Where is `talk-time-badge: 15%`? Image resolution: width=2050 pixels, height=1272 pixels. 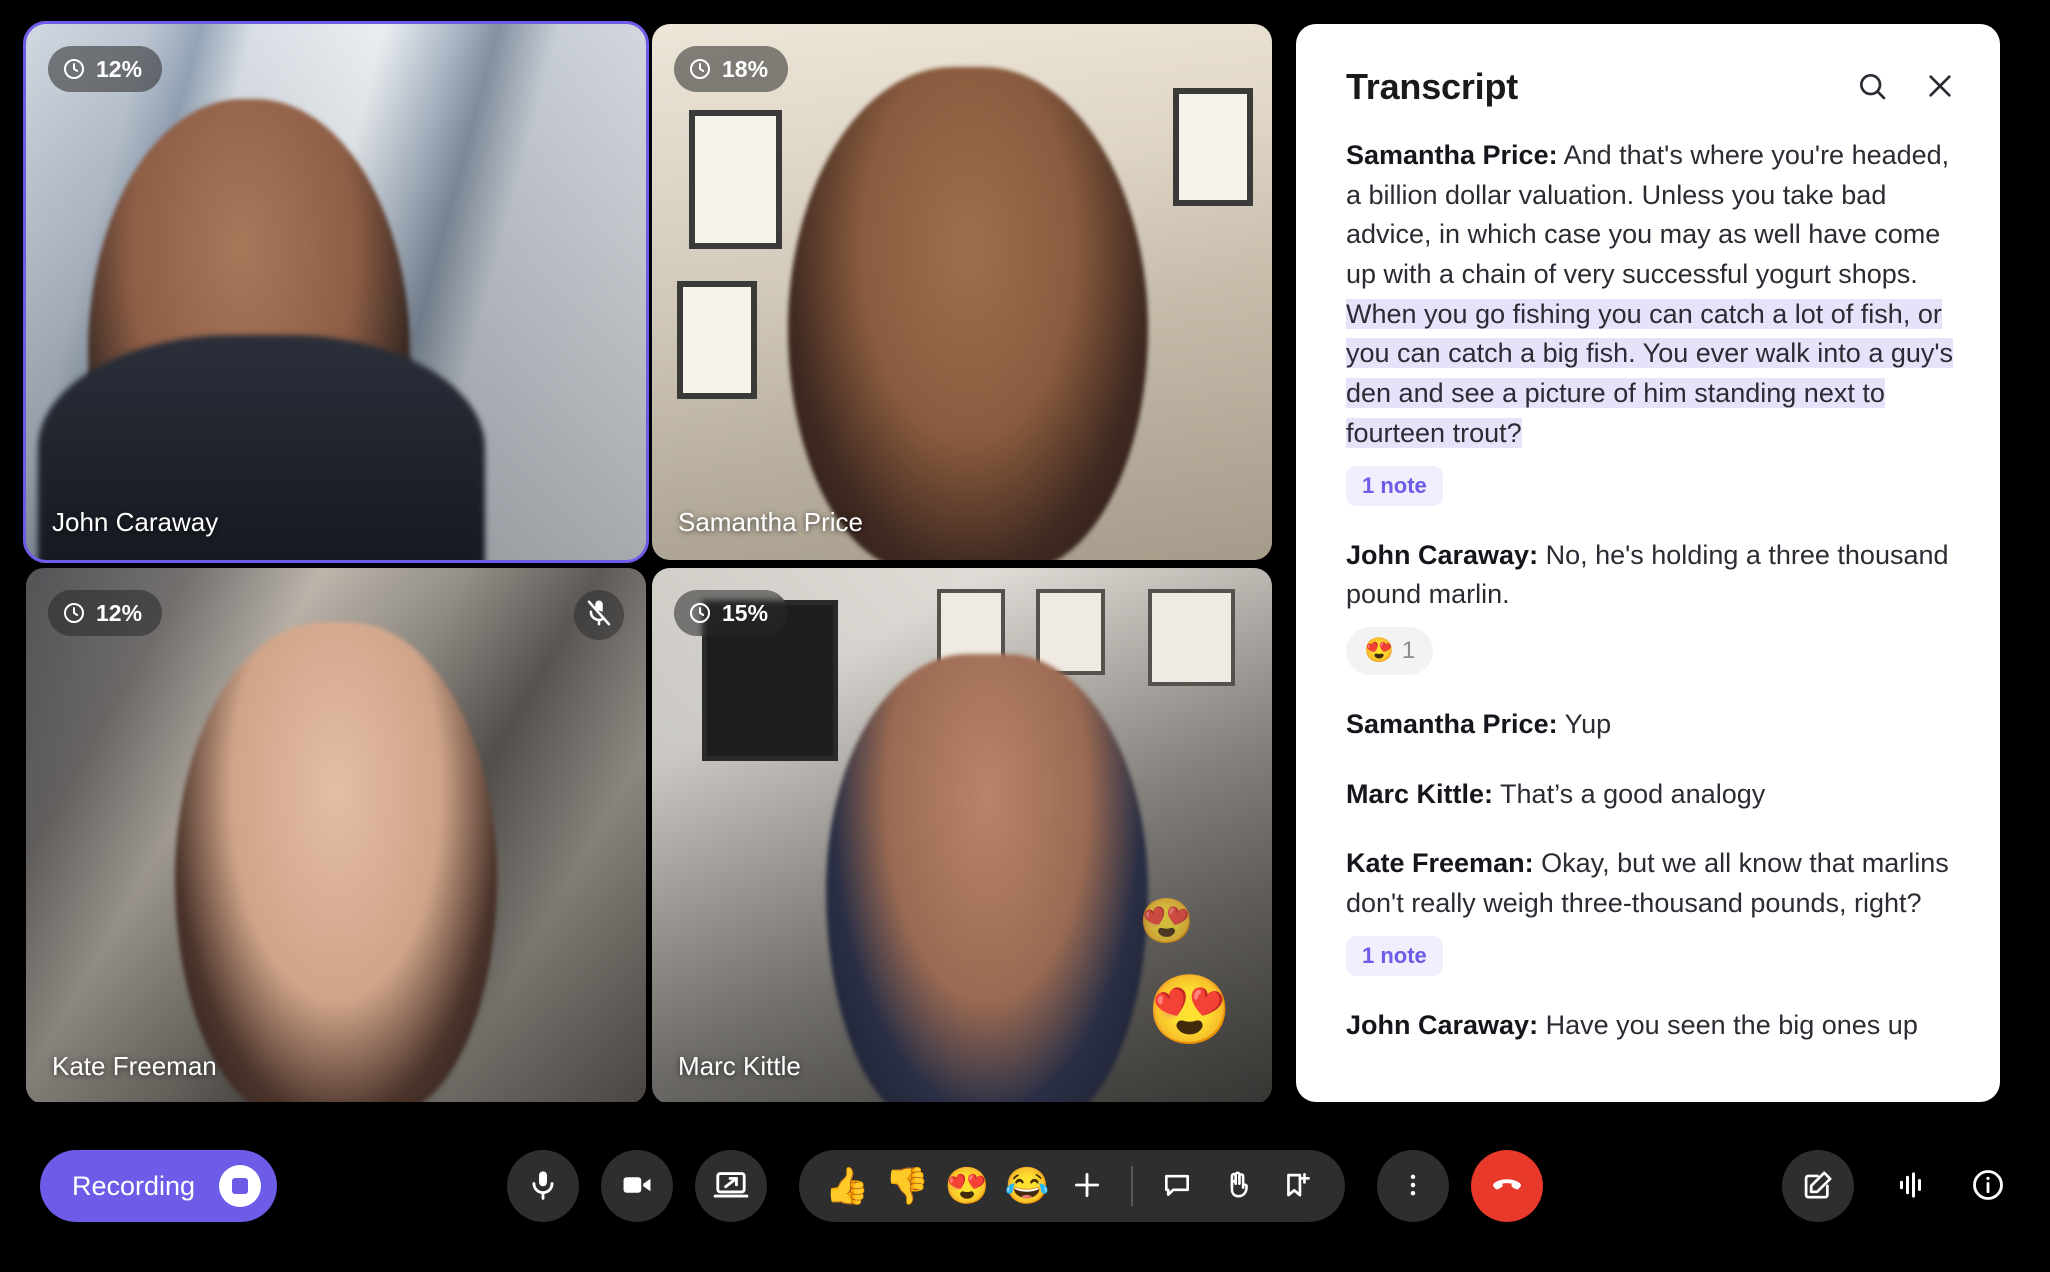 talk-time-badge: 15% is located at coordinates (731, 613).